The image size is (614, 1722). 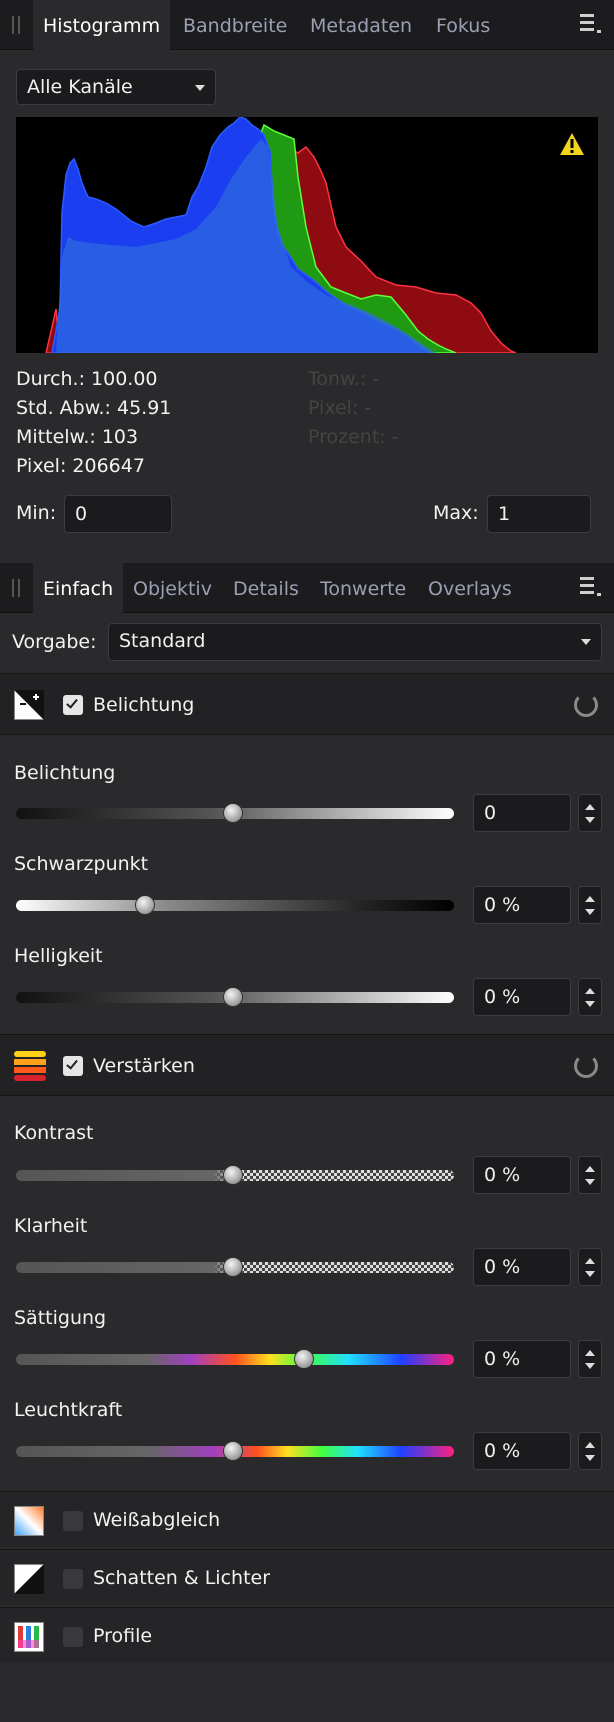 I want to click on tab-fokus: Fokus, so click(x=463, y=25).